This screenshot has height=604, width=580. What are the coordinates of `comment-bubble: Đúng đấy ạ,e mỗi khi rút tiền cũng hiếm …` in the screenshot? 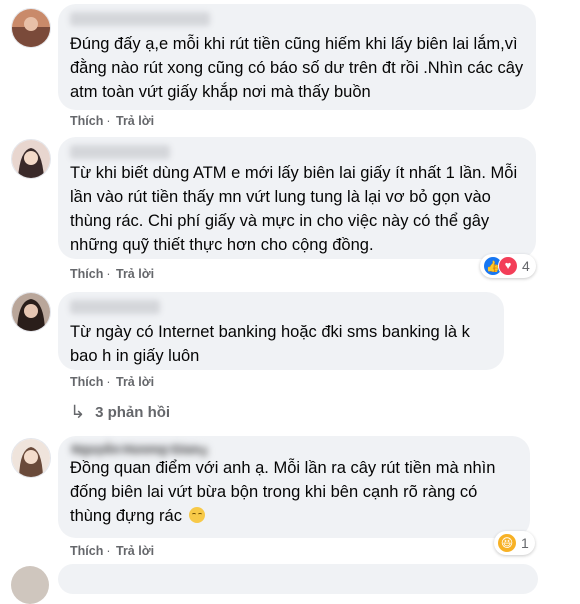 It's located at (297, 57).